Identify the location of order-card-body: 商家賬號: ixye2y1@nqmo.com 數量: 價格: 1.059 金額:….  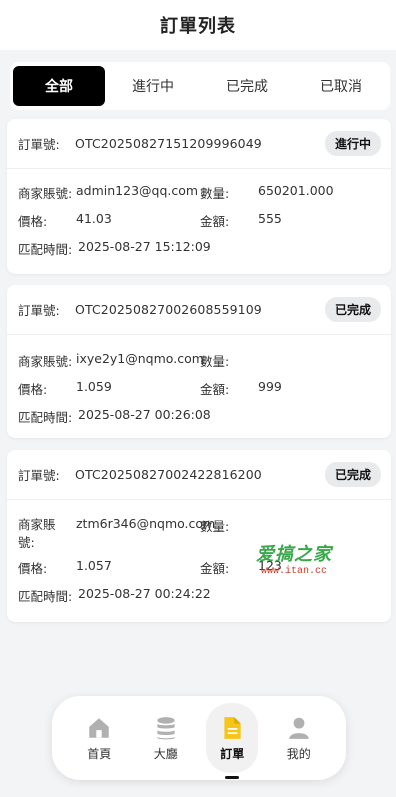
(199, 385).